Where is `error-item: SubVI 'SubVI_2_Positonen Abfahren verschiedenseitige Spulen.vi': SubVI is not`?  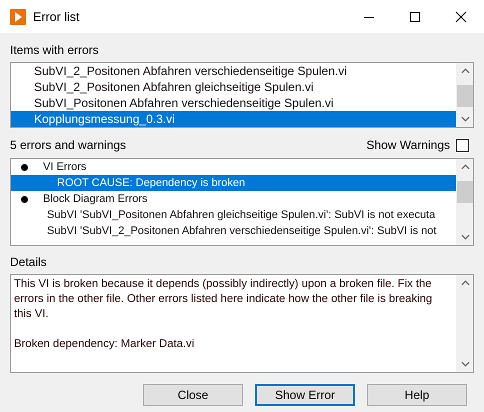
error-item: SubVI 'SubVI_2_Positonen Abfahren verschiedenseitige Spulen.vi': SubVI is not is located at coordinates (241, 231).